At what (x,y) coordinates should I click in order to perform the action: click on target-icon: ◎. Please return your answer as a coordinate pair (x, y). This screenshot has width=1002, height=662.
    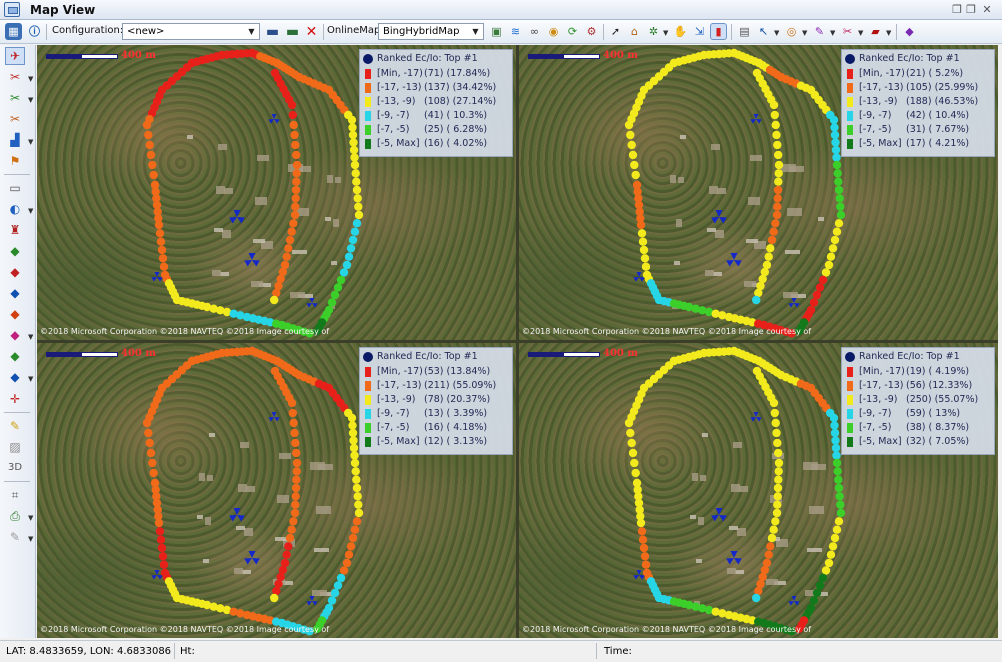
    Looking at the image, I should click on (791, 31).